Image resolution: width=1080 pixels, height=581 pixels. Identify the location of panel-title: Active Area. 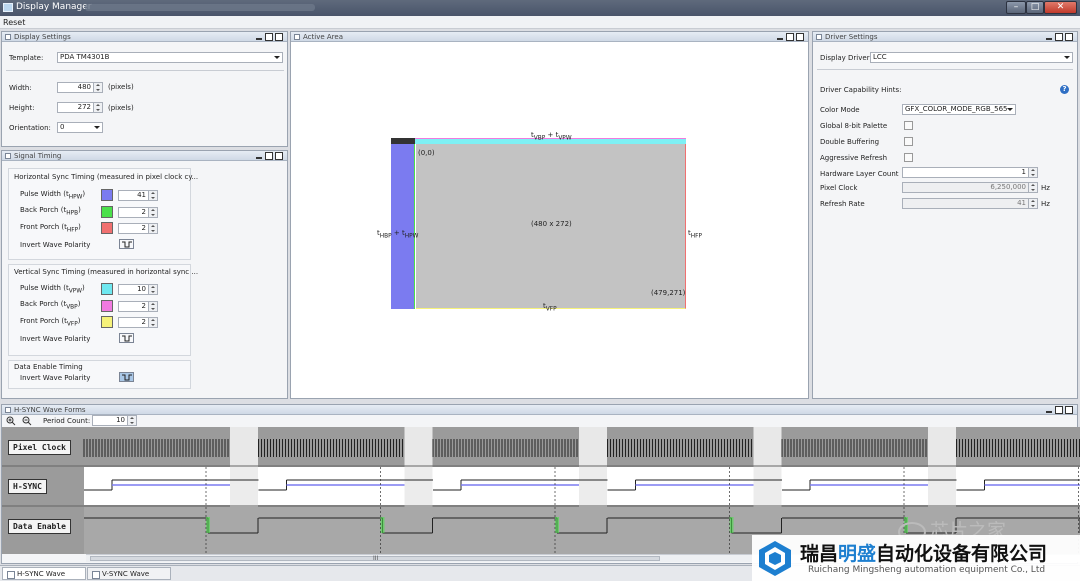
(323, 37).